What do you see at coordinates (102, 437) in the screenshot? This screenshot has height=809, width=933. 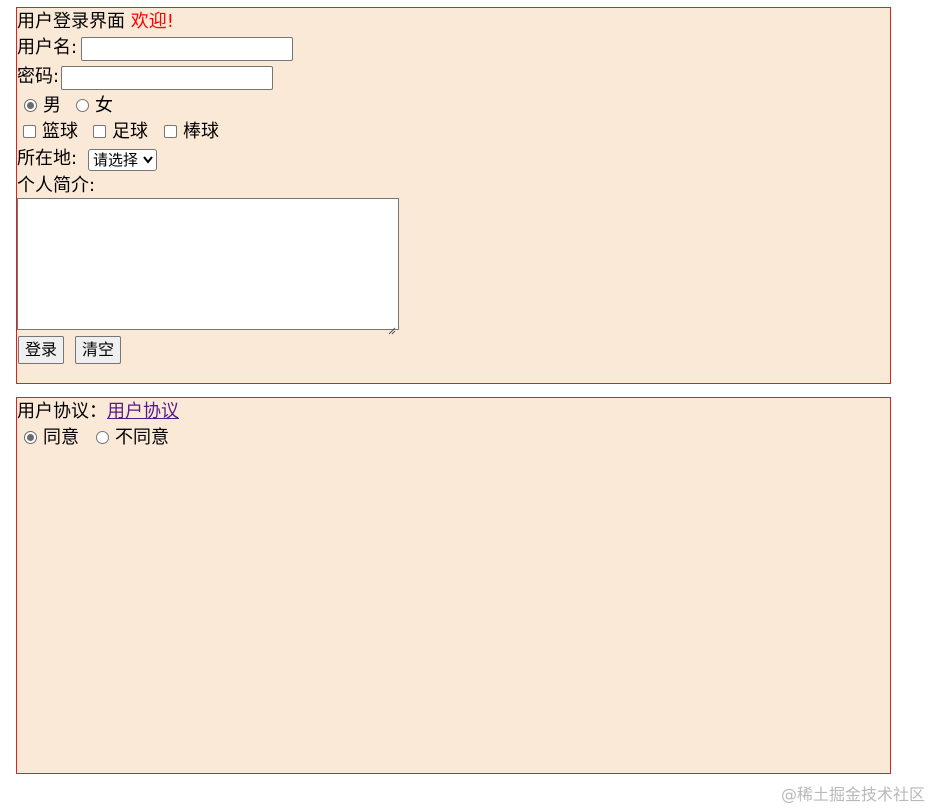 I see `disagree-radio` at bounding box center [102, 437].